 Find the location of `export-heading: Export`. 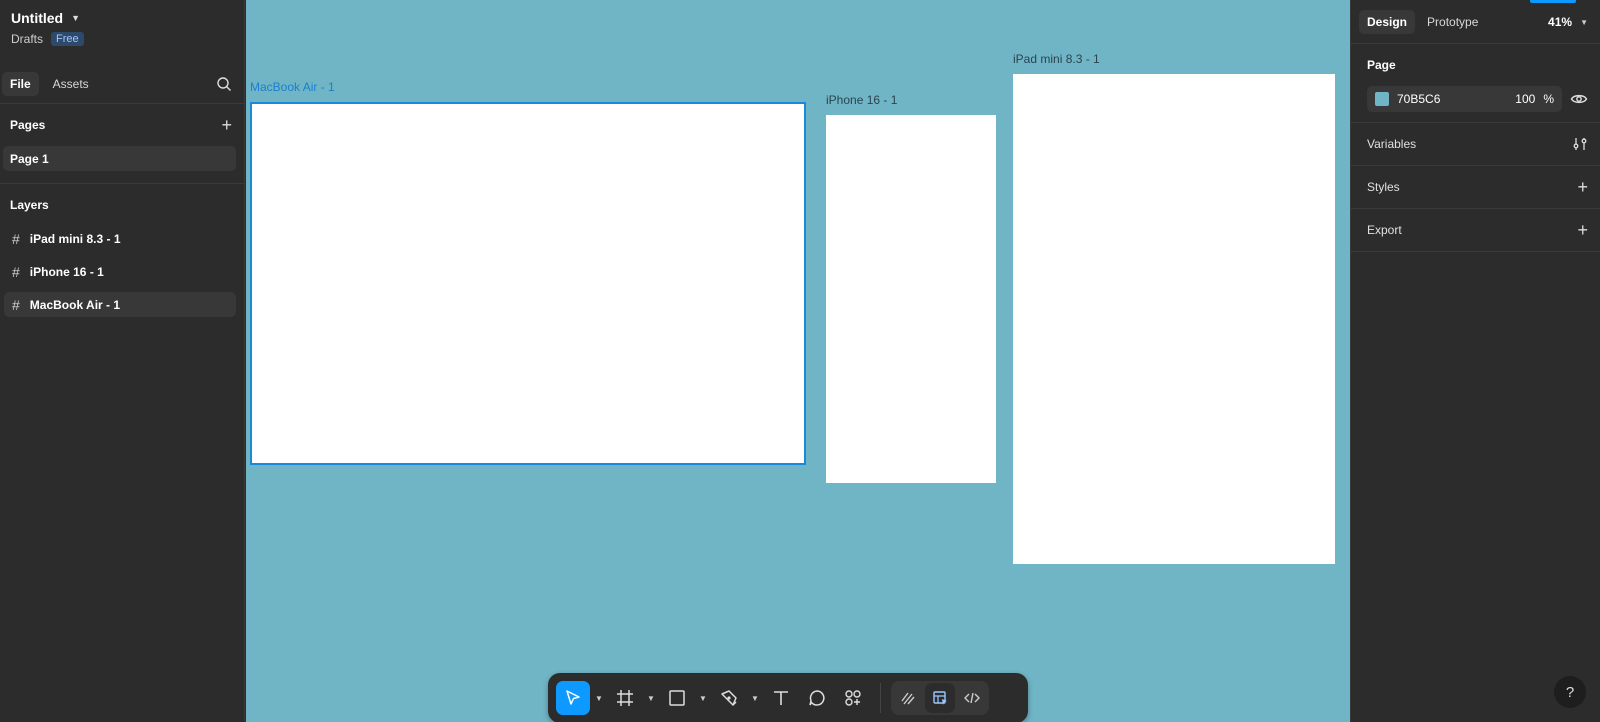

export-heading: Export is located at coordinates (1384, 230).